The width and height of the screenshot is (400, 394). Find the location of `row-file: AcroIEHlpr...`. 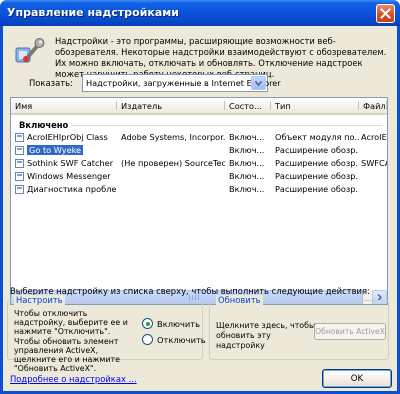

row-file: AcroIEHlpr... is located at coordinates (374, 137).